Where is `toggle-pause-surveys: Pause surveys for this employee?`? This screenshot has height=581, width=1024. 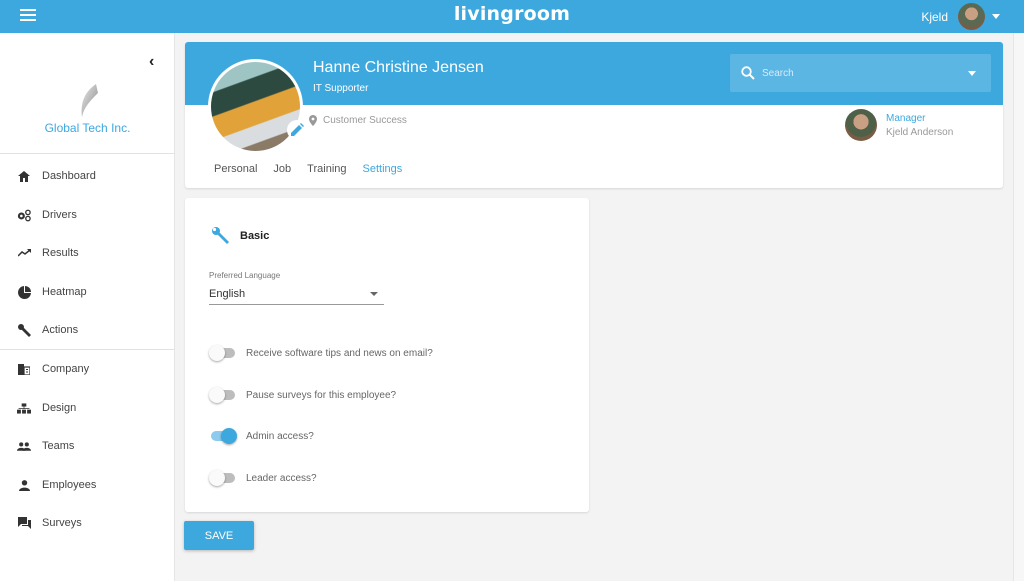
toggle-pause-surveys: Pause surveys for this employee? is located at coordinates (302, 395).